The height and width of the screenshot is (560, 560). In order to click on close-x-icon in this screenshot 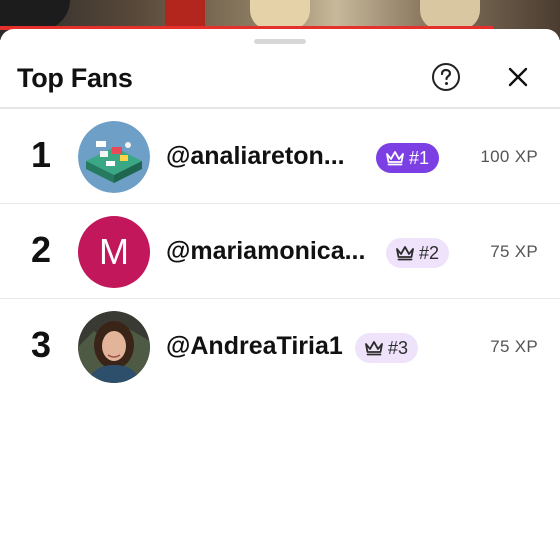, I will do `click(518, 77)`.